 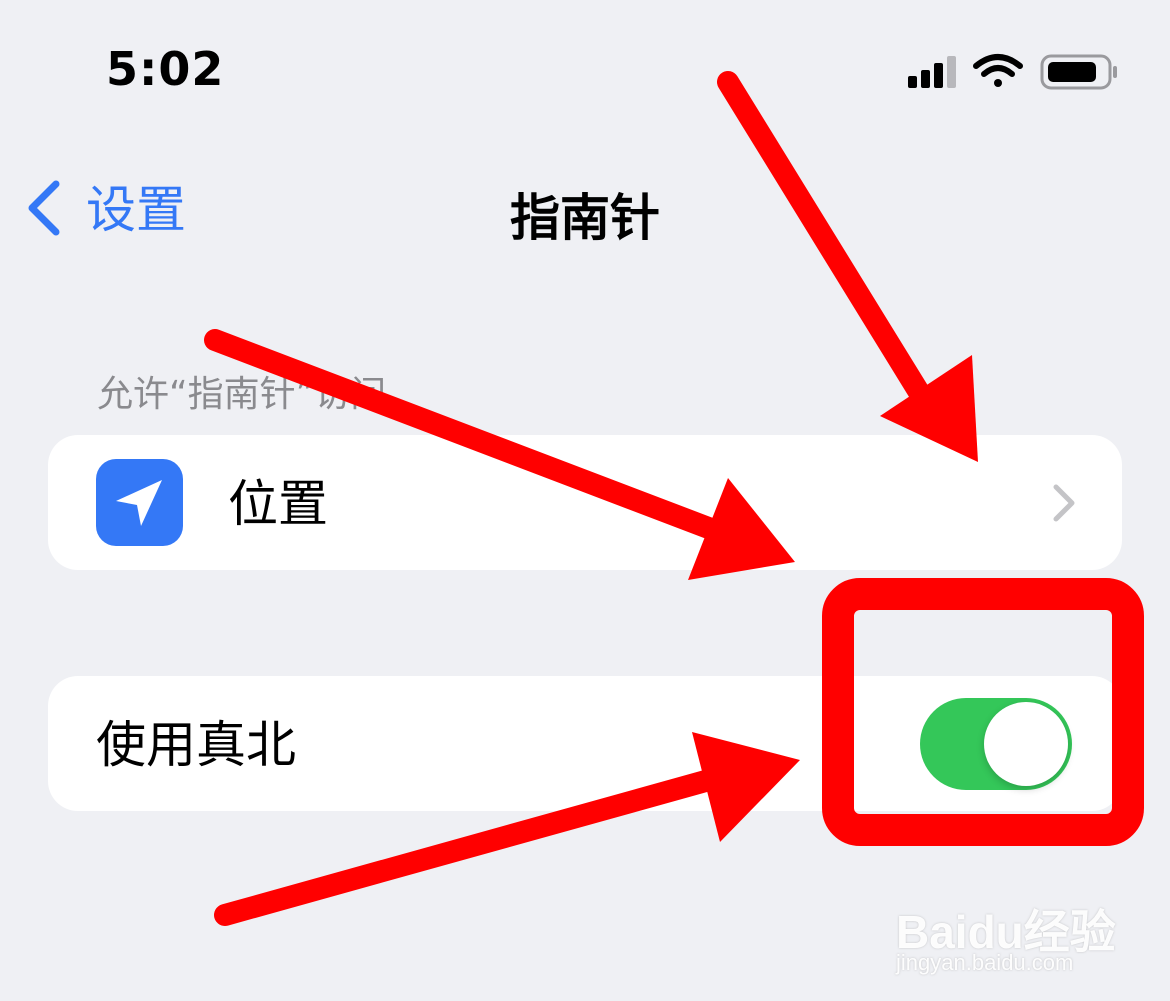 I want to click on true-north-toggle, so click(x=996, y=744).